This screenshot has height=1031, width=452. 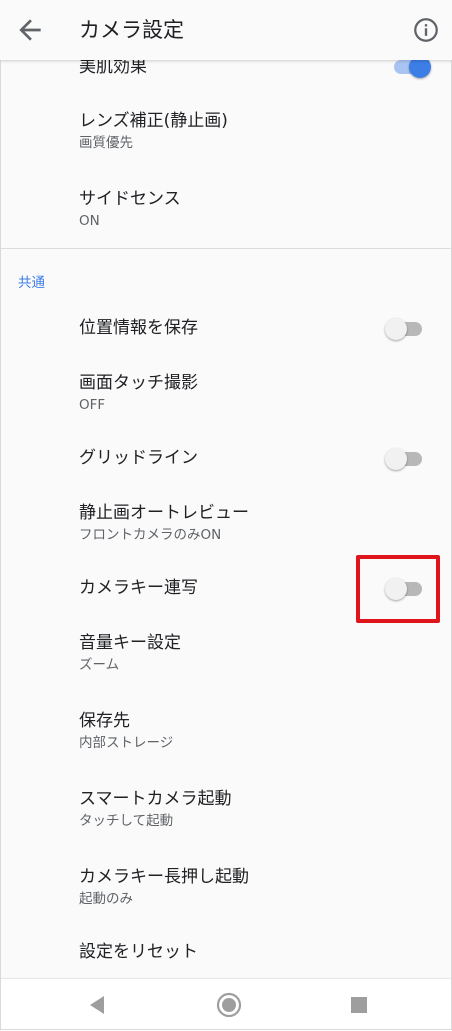 What do you see at coordinates (226, 654) in the screenshot?
I see `setting-volume-key: 音量キー設定 ズーム` at bounding box center [226, 654].